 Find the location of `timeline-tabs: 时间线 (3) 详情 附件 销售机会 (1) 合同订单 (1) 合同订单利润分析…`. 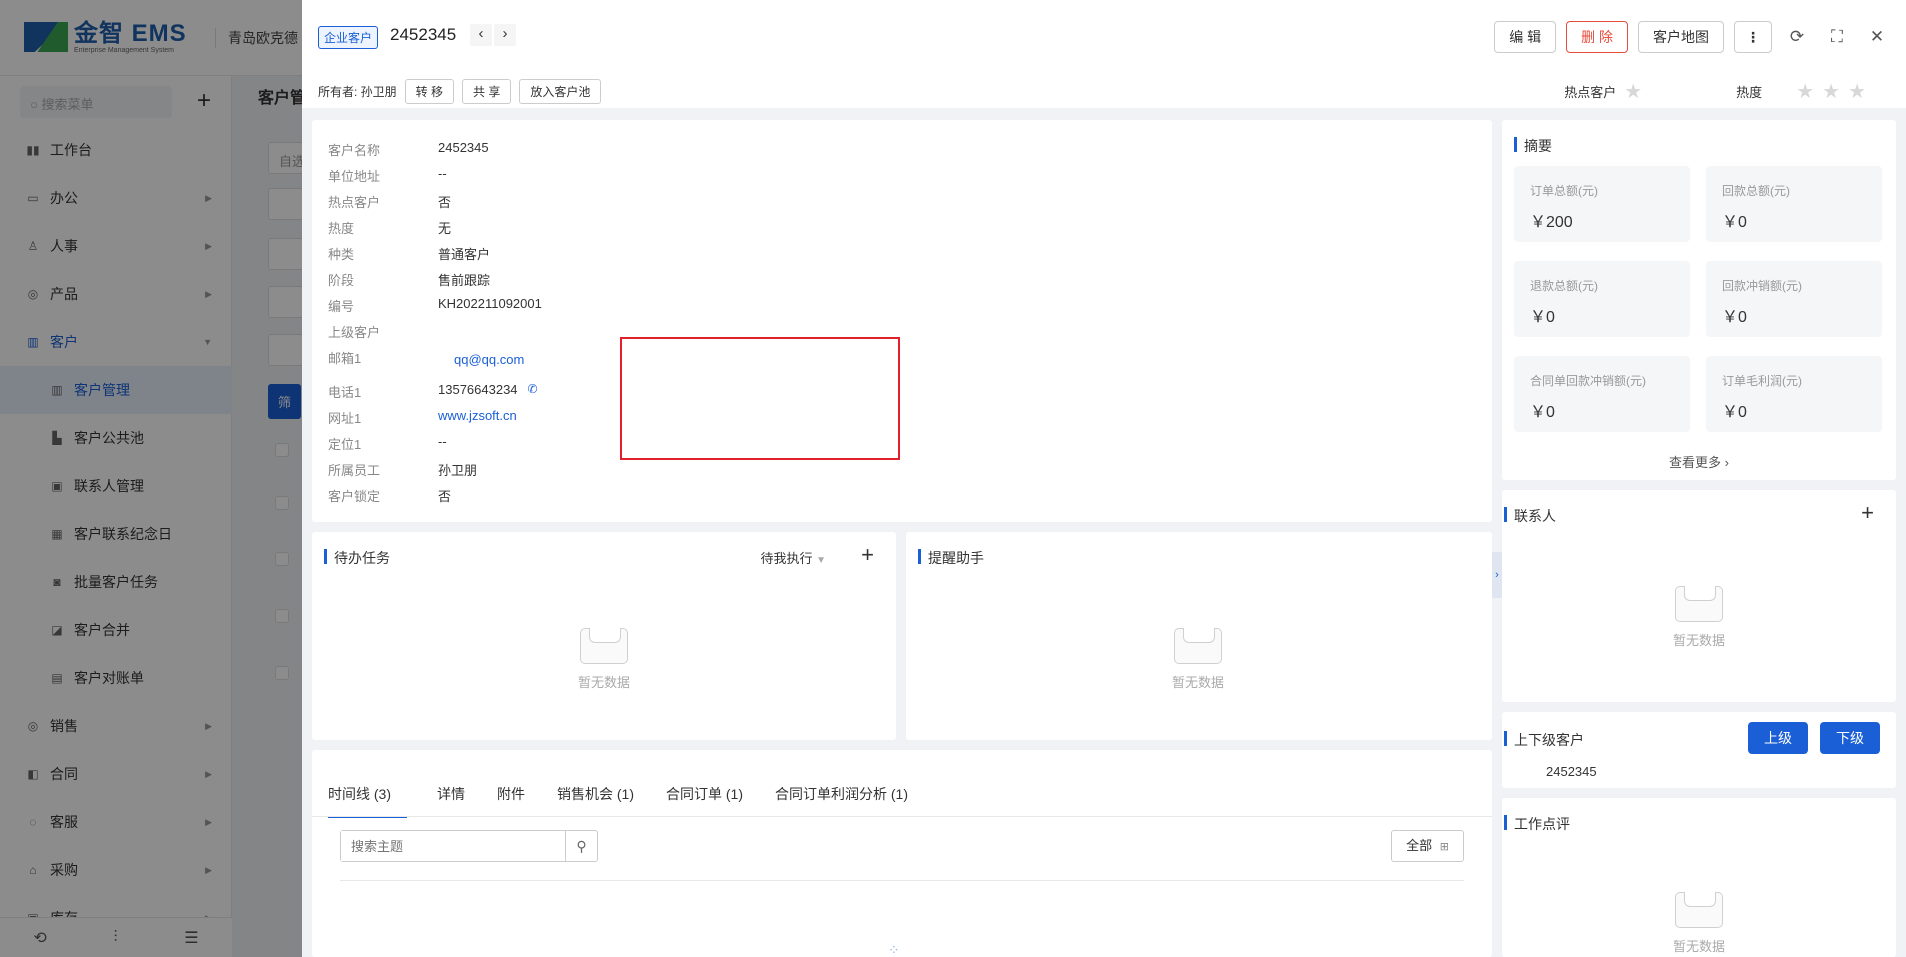

timeline-tabs: 时间线 (3) 详情 附件 销售机会 (1) 合同订单 (1) 合同订单利润分析… is located at coordinates (626, 794).